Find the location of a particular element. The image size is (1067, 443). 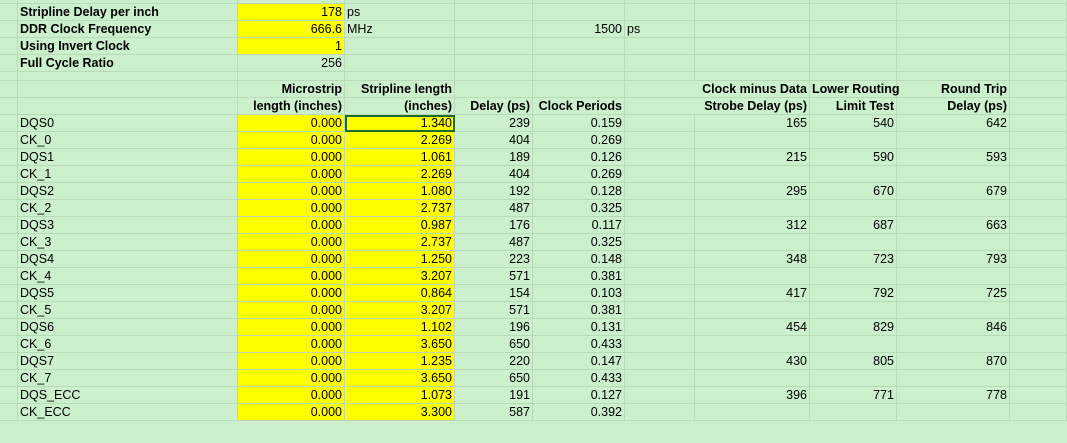

param-value-cell: 256 is located at coordinates (291, 63).